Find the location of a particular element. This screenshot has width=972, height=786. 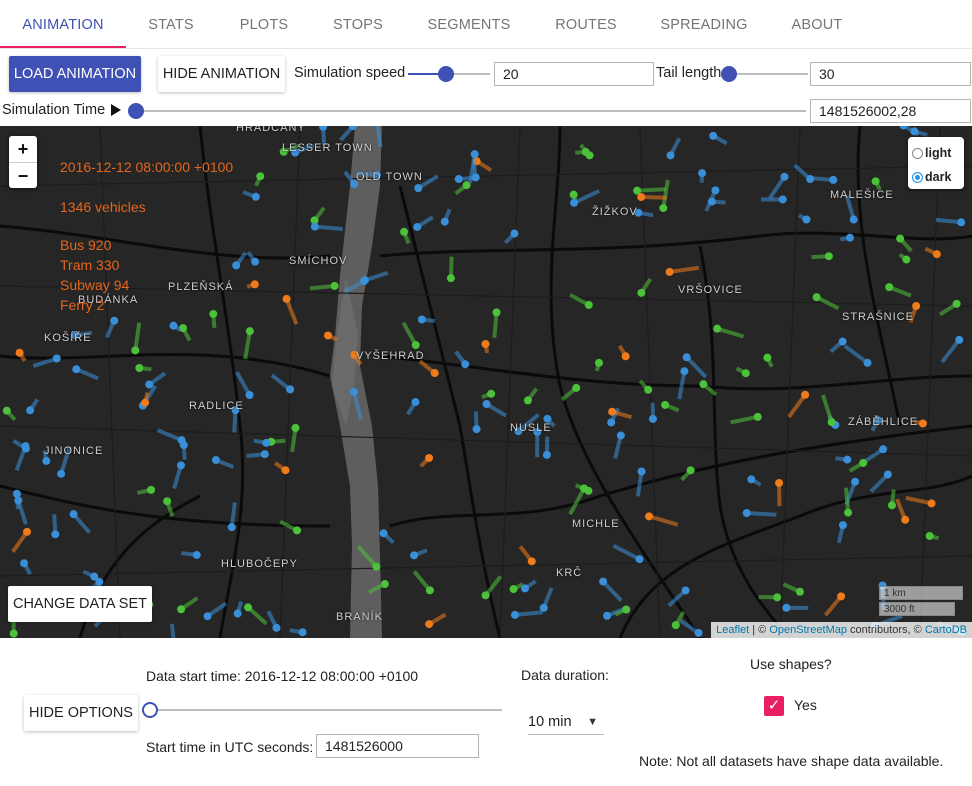

place-label: ŽIŽKOV is located at coordinates (615, 212).